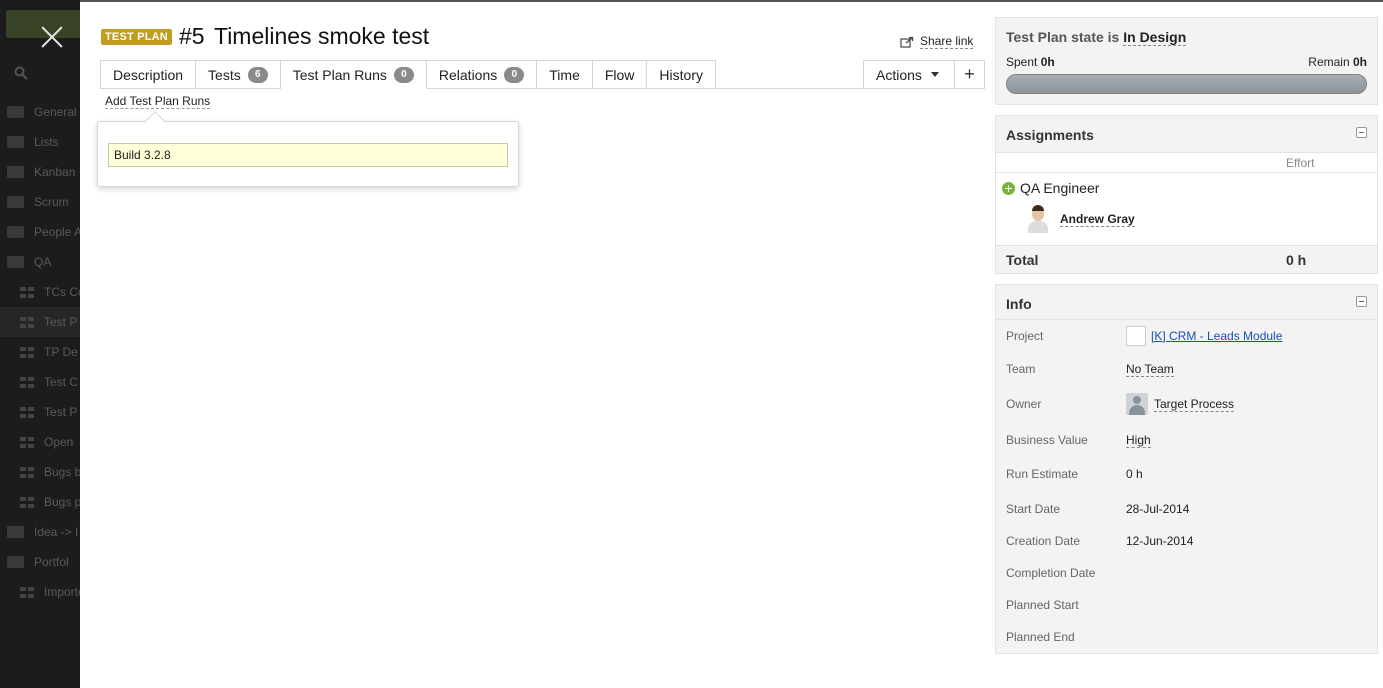 The height and width of the screenshot is (688, 1383). I want to click on team-value: No Team, so click(1150, 369).